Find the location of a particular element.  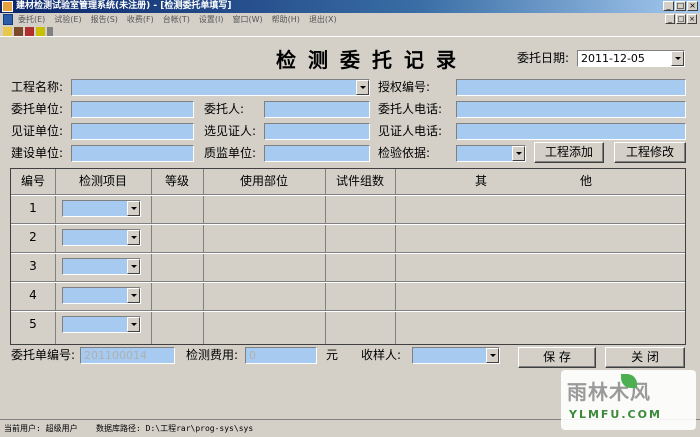

col-header-item: 检测项目 is located at coordinates (102, 181).